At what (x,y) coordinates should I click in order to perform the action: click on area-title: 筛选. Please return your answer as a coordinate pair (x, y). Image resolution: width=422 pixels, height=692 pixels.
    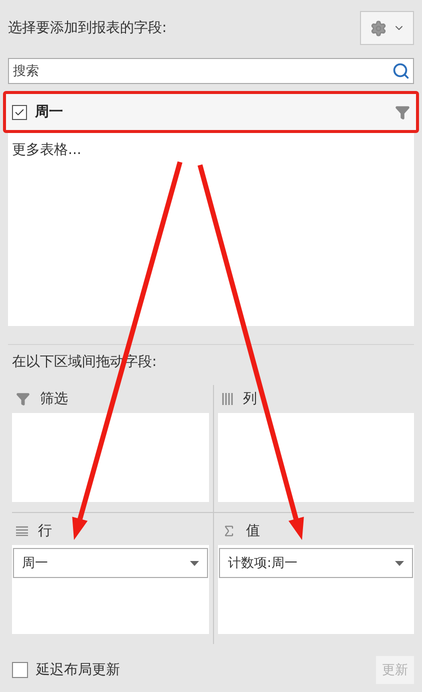
    Looking at the image, I should click on (54, 399).